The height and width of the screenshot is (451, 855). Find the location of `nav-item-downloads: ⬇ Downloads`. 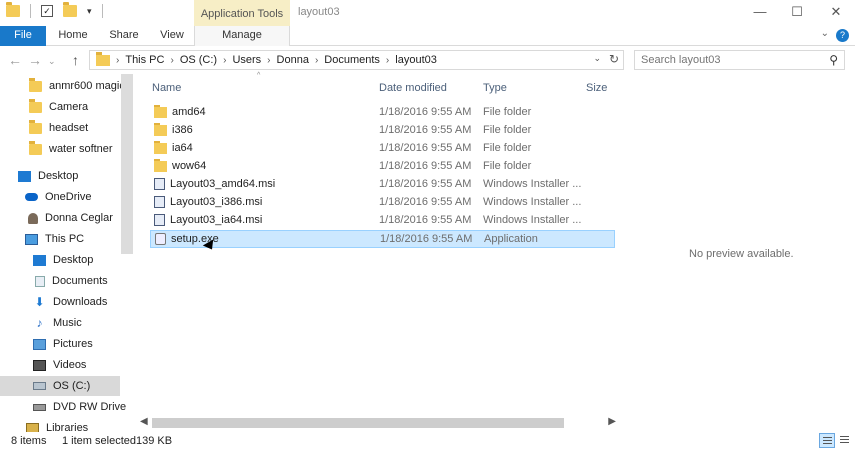

nav-item-downloads: ⬇ Downloads is located at coordinates (60, 302).